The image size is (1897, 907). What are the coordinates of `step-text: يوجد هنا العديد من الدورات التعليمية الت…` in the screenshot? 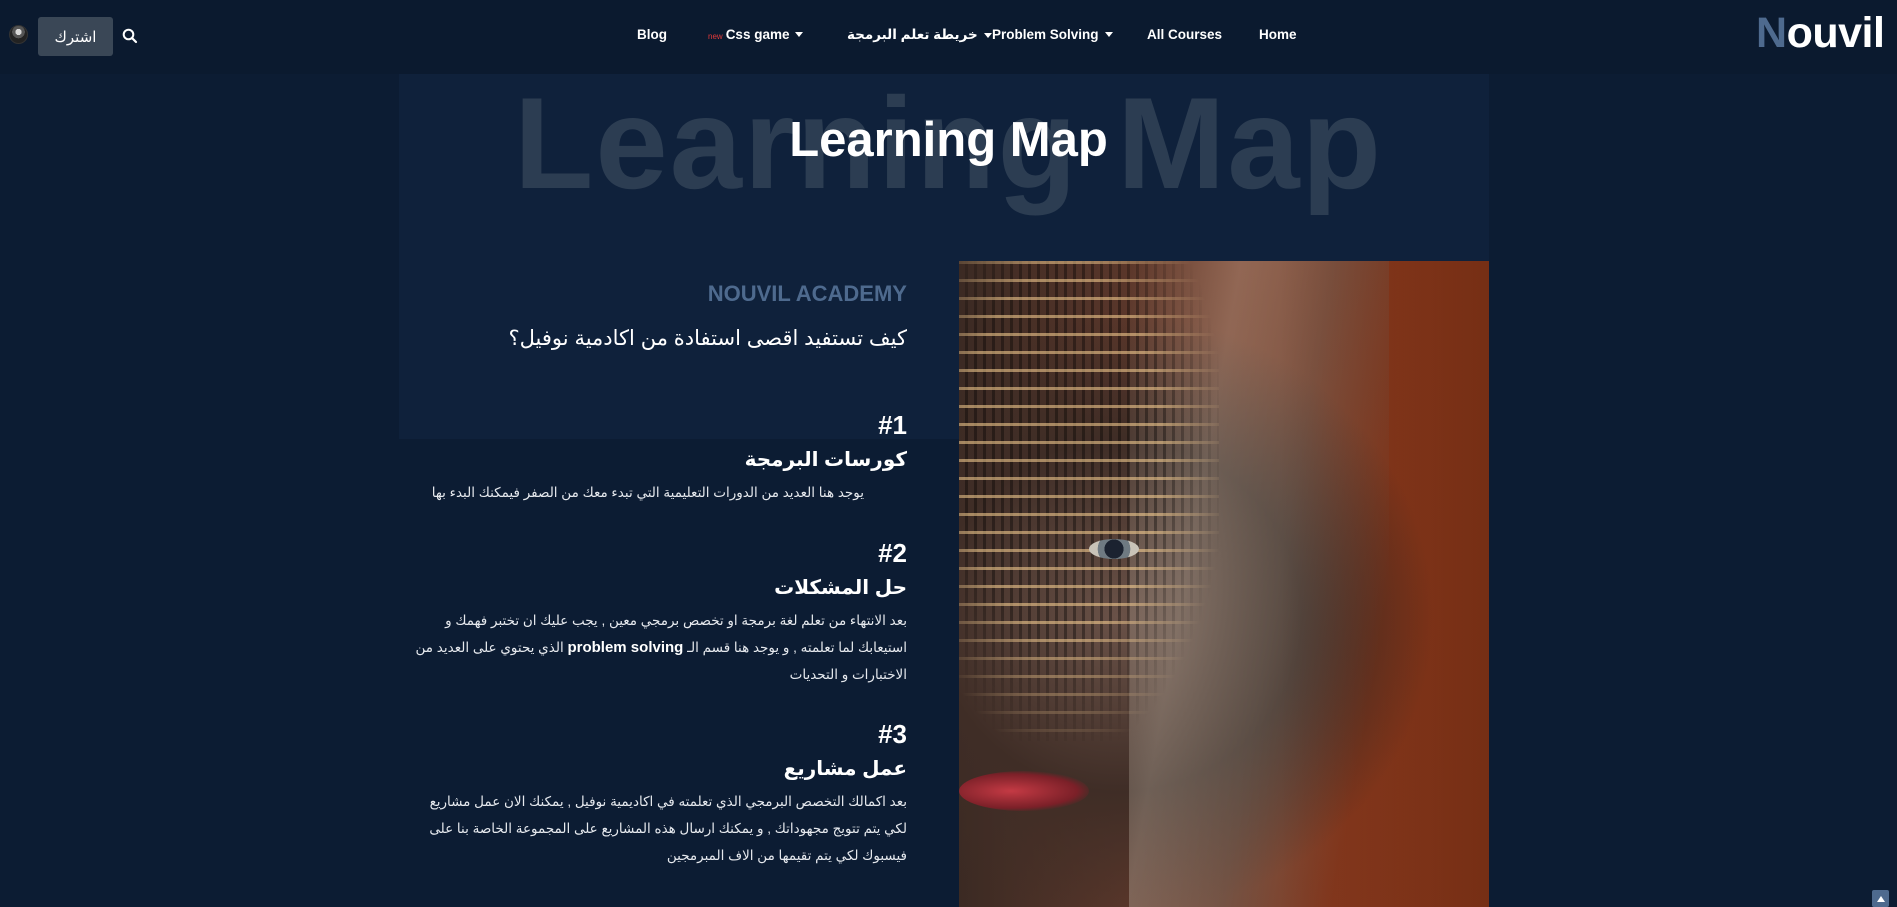 It's located at (647, 492).